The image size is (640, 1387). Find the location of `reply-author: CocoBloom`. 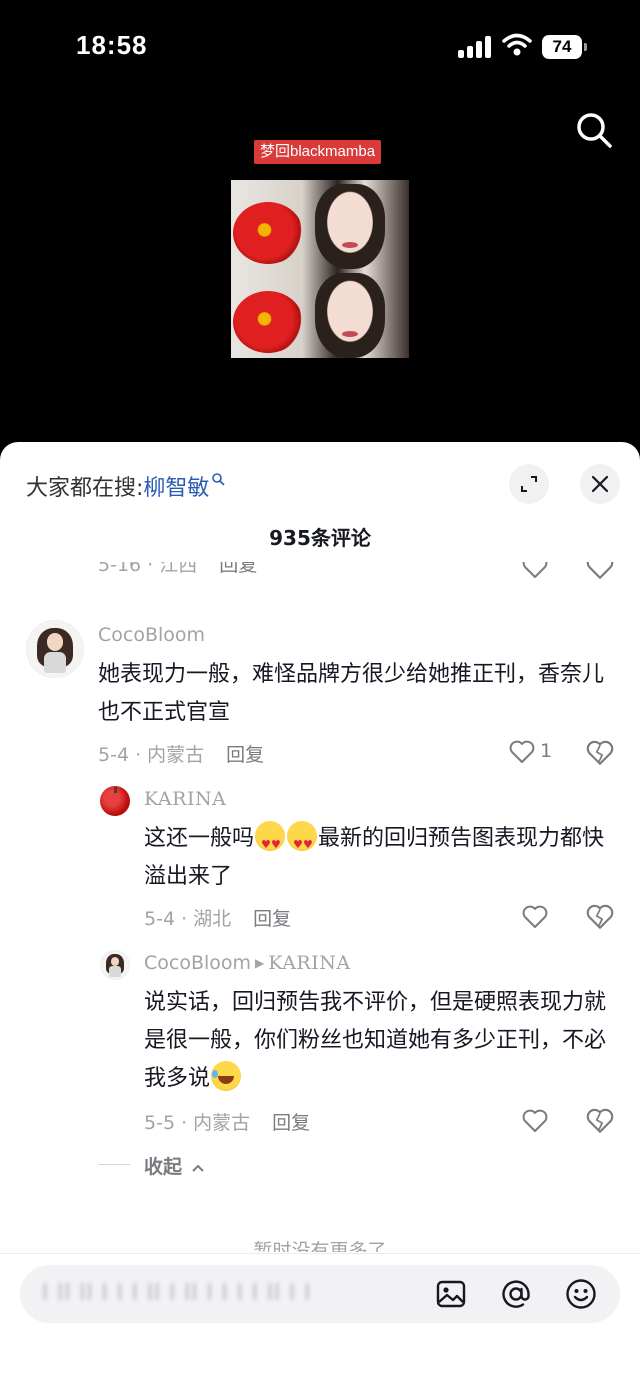

reply-author: CocoBloom is located at coordinates (197, 963).